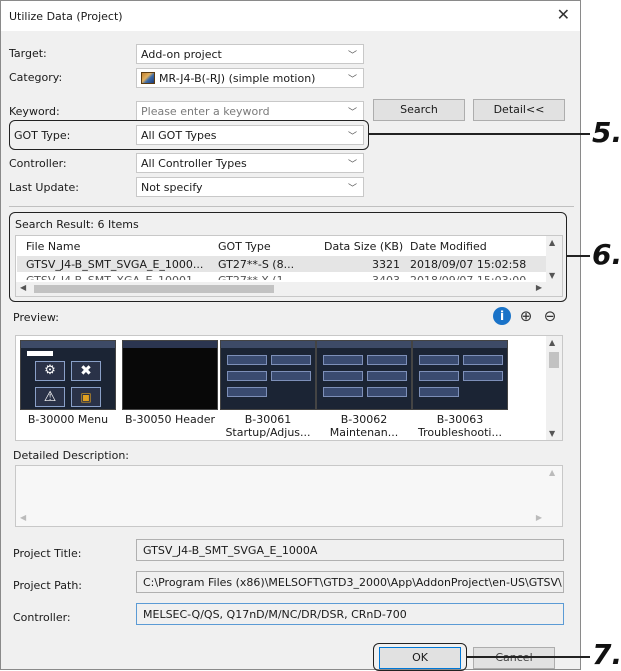 The image size is (621, 671). I want to click on last-update-label: Last Update:, so click(44, 187).